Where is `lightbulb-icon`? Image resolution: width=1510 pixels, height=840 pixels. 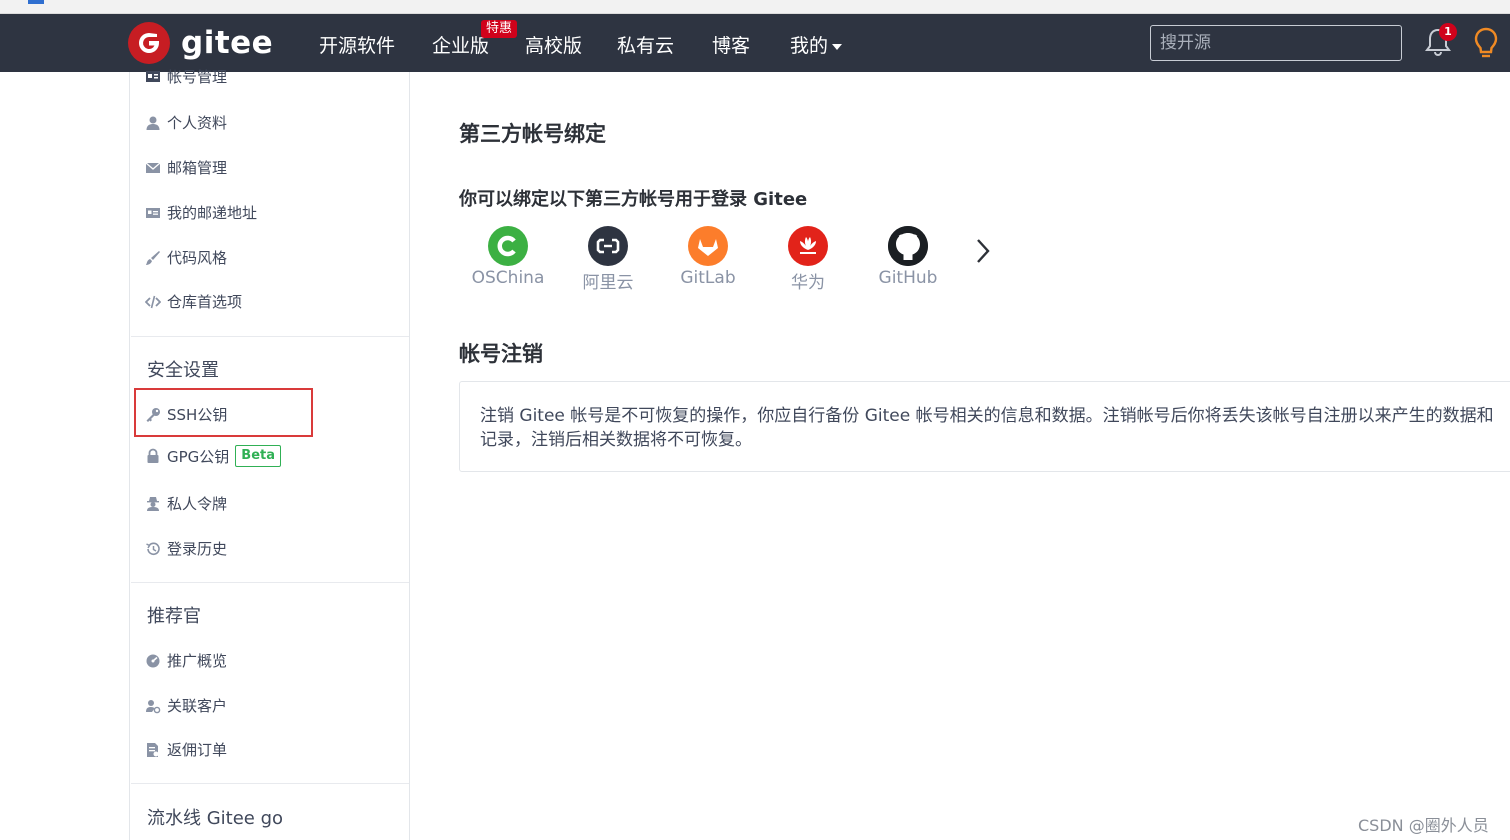 lightbulb-icon is located at coordinates (1486, 43).